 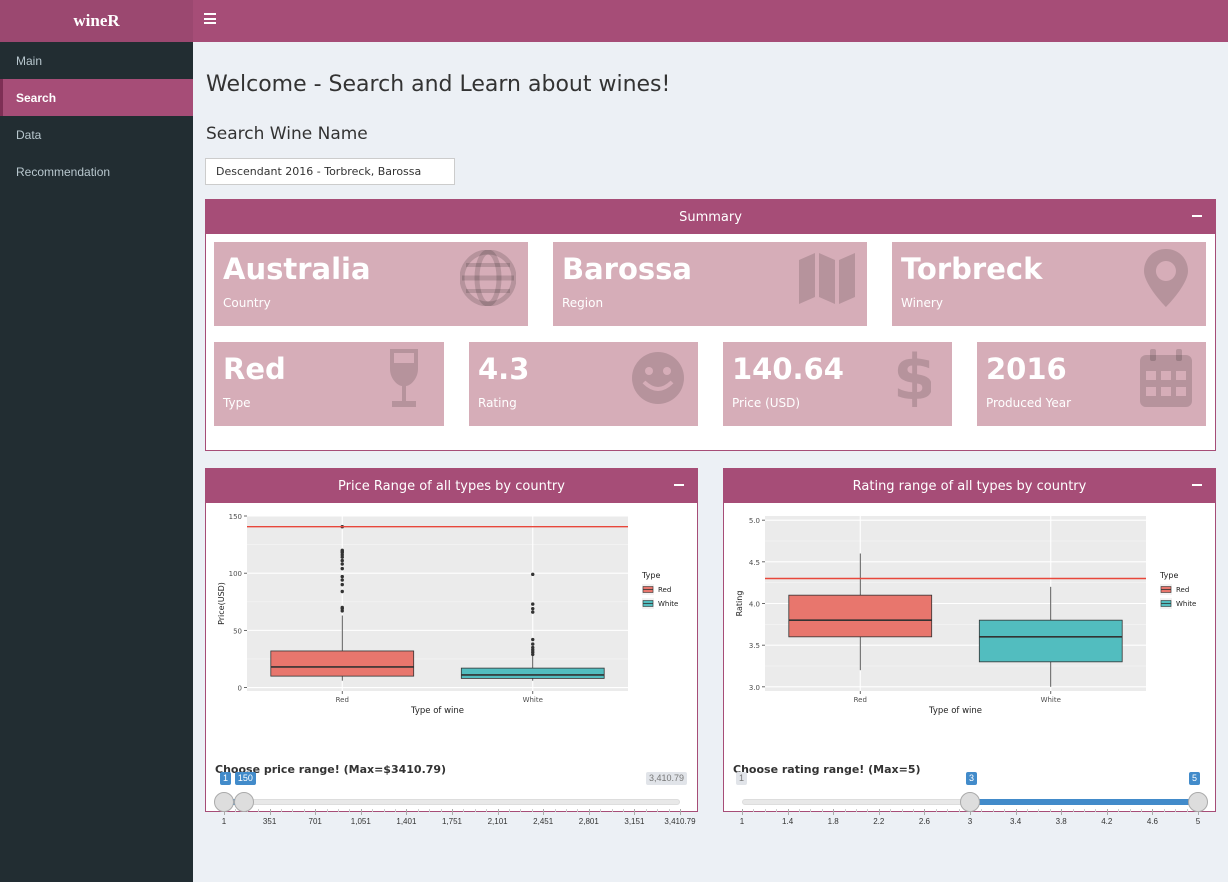 What do you see at coordinates (754, 688) in the screenshot?
I see `y-tick-label: 3.0` at bounding box center [754, 688].